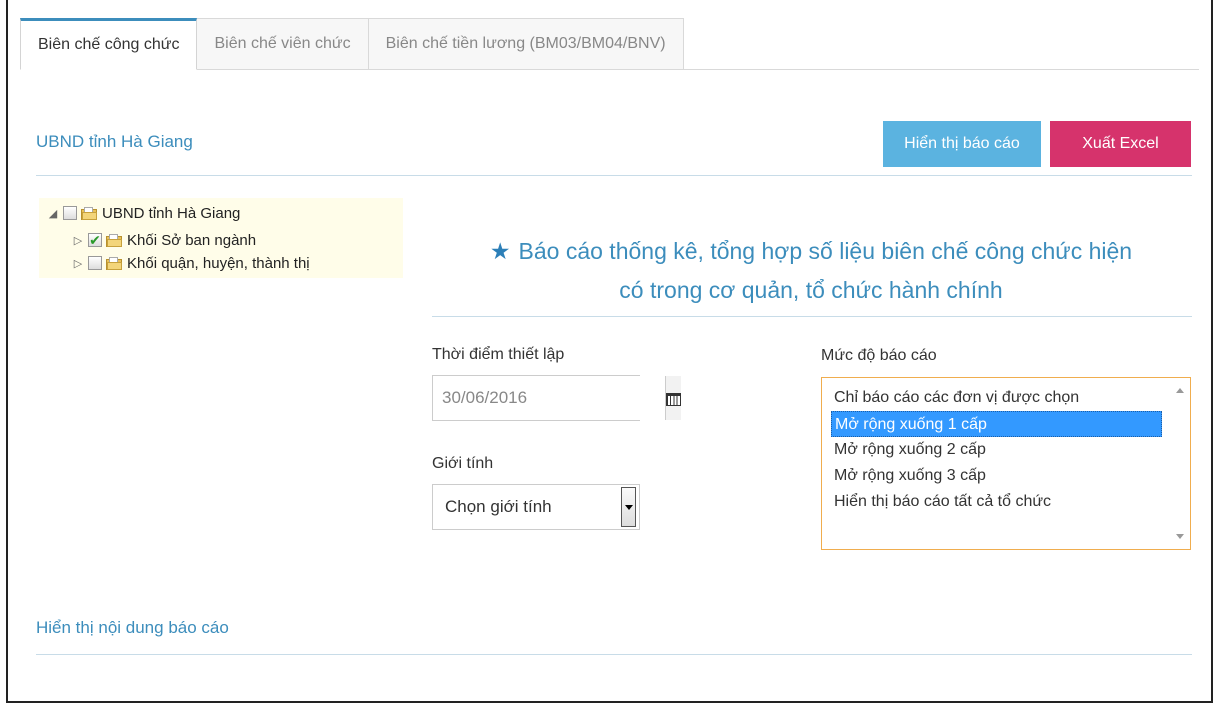 Image resolution: width=1219 pixels, height=704 pixels. Describe the element at coordinates (500, 251) in the screenshot. I see `star-icon: ★` at that location.